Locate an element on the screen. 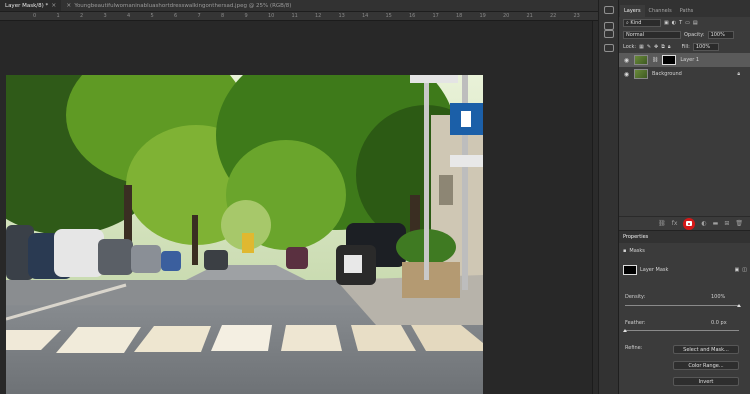  lock-pixels-icon: ▦ is located at coordinates (641, 47).